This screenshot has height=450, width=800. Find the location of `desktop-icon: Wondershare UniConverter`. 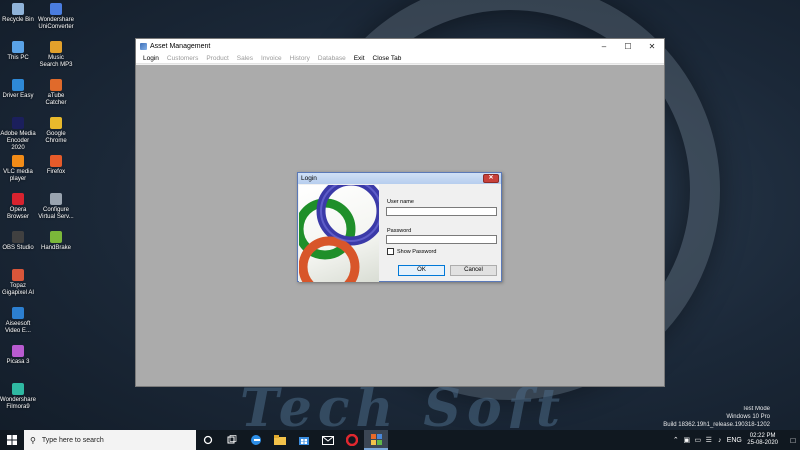

desktop-icon: Wondershare UniConverter is located at coordinates (56, 17).